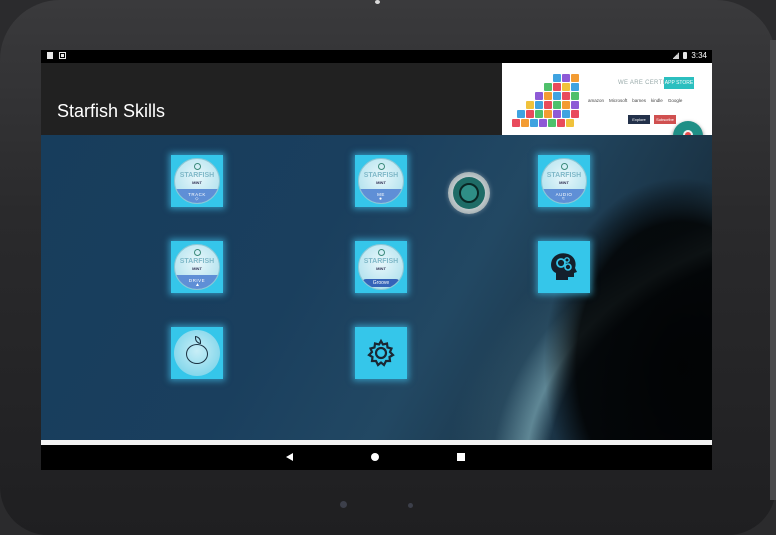 Image resolution: width=776 pixels, height=535 pixels. What do you see at coordinates (657, 100) in the screenshot?
I see `partner-logo: kindle` at bounding box center [657, 100].